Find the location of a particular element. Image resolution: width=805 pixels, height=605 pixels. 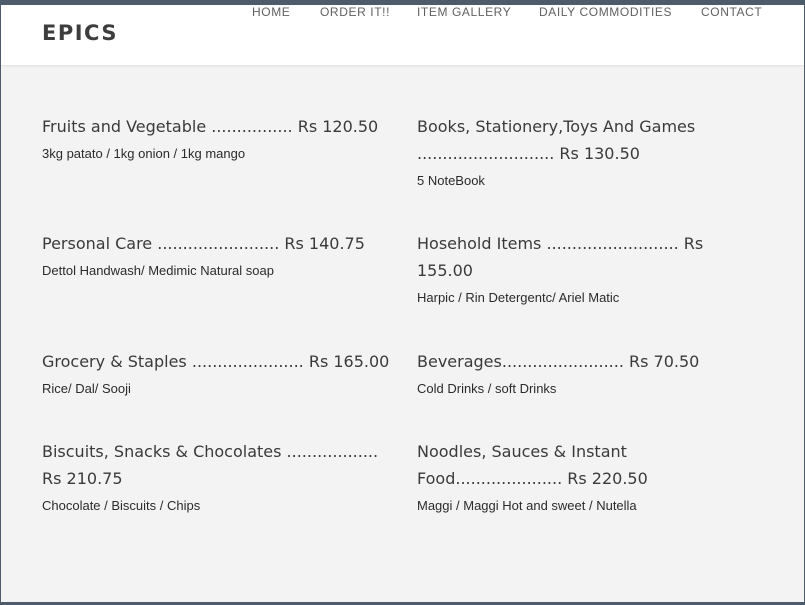

brand-logo: EPICS is located at coordinates (80, 33).